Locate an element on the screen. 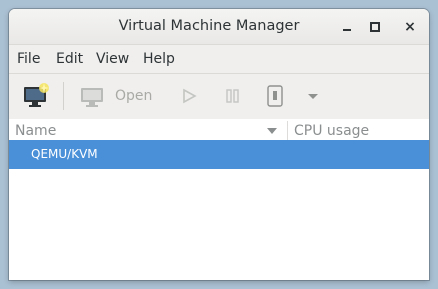 The image size is (438, 289). shutdown-menu-button is located at coordinates (313, 96).